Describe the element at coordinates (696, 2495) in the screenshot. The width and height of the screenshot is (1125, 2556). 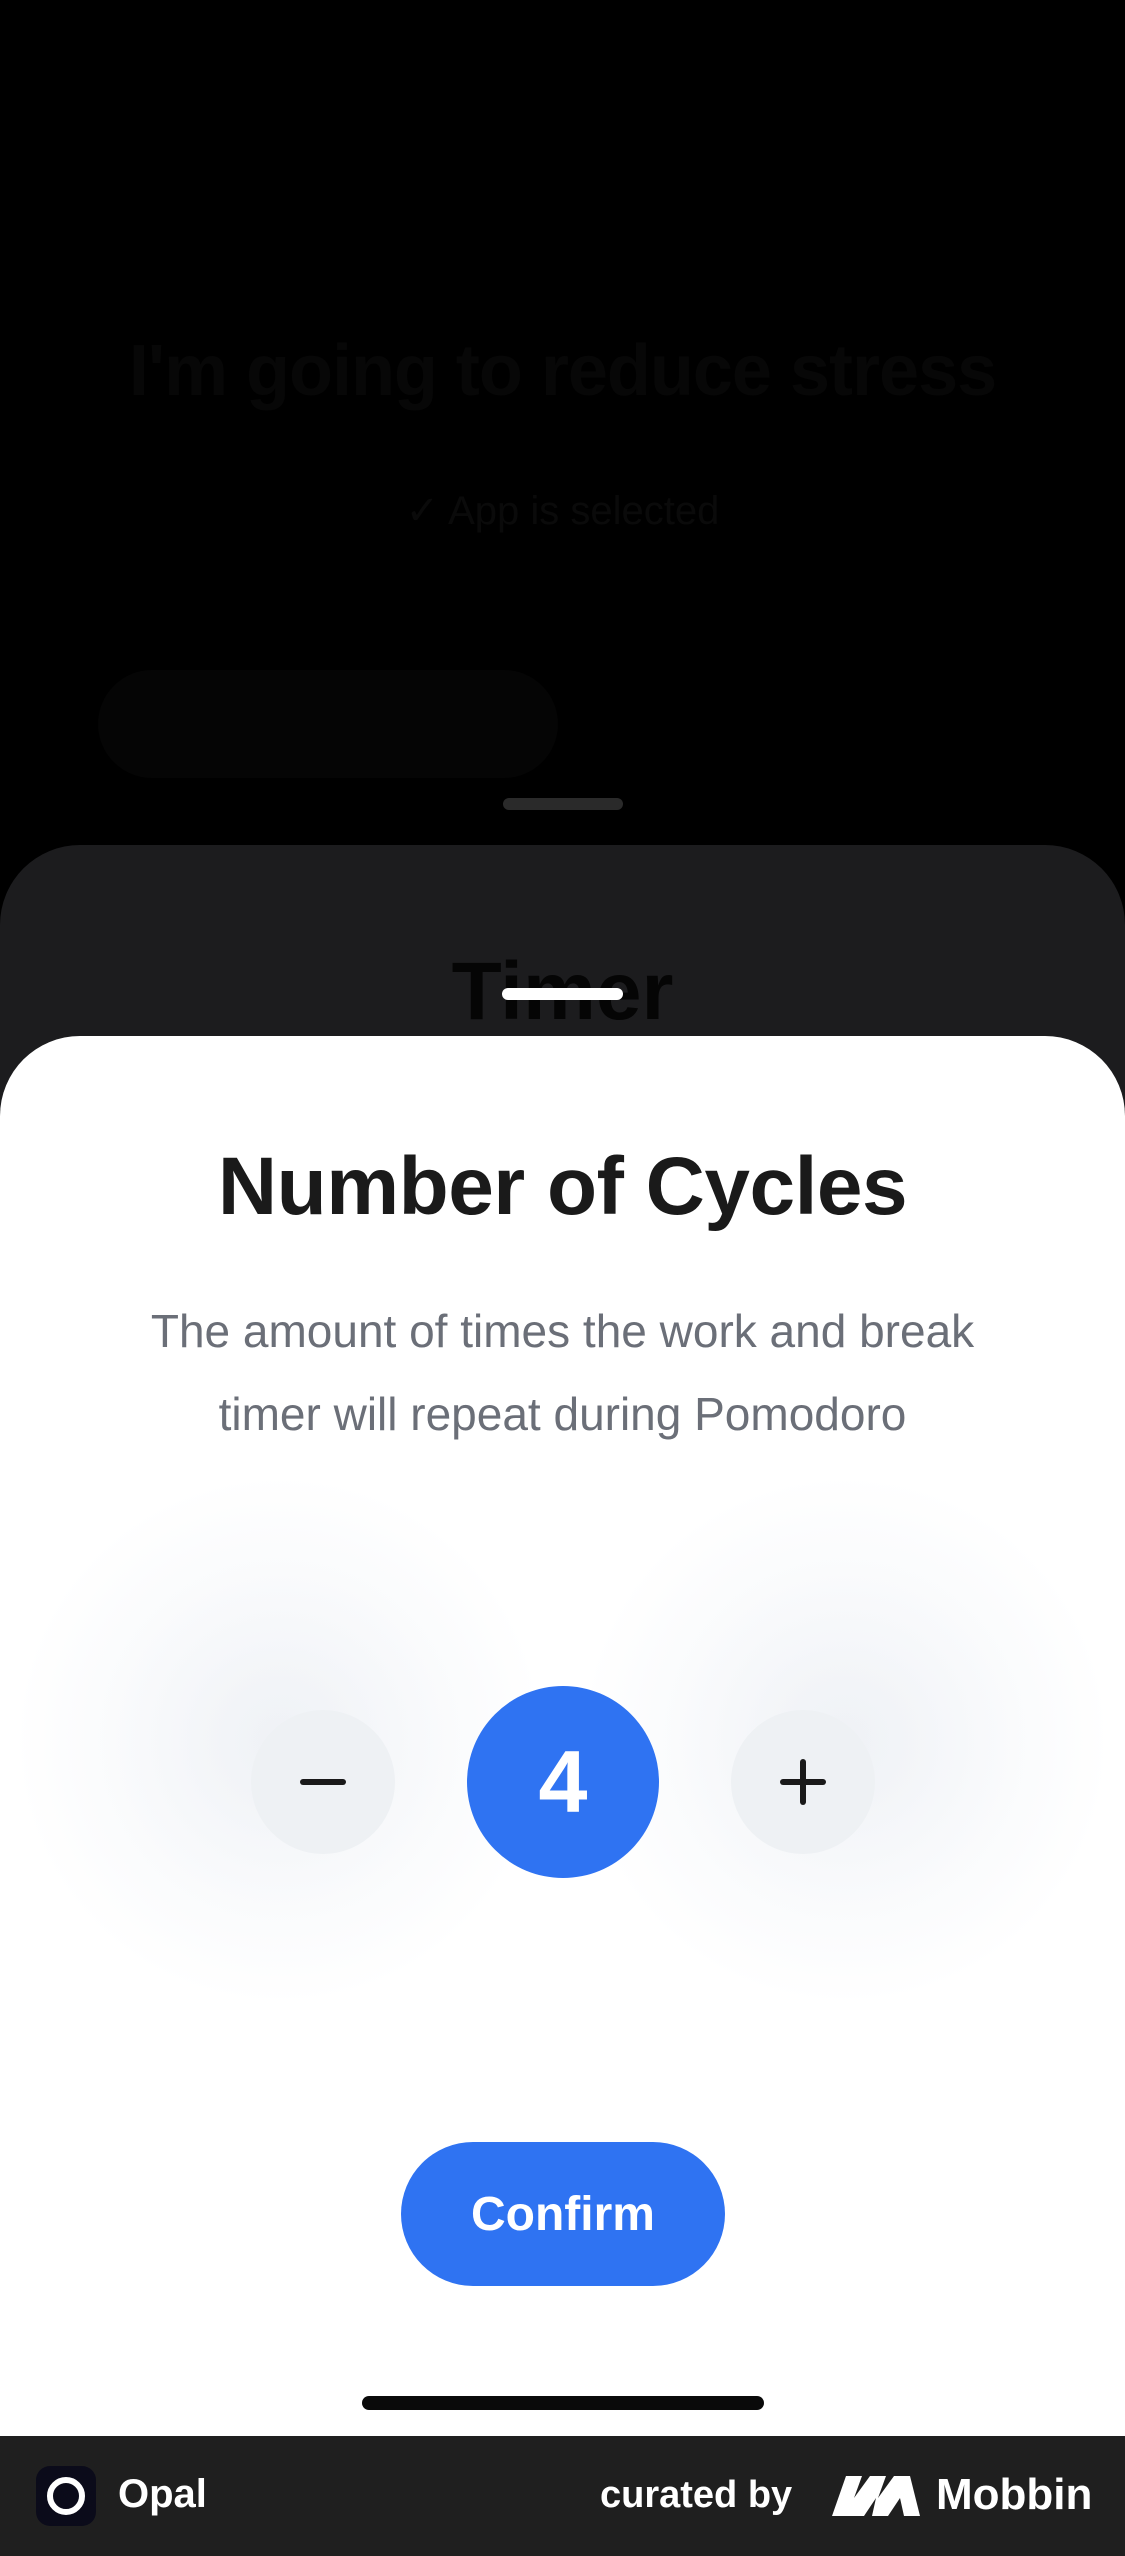
I see `curated-by-label: curated by` at that location.